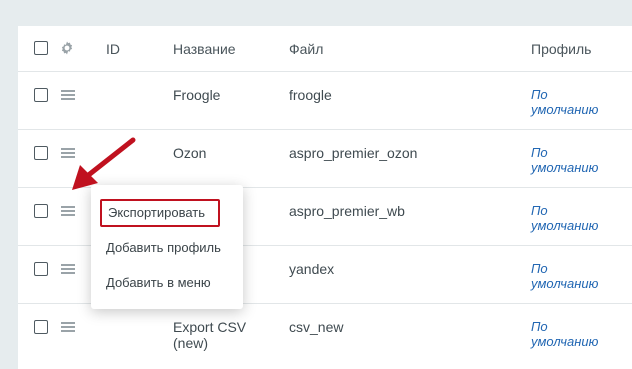 The image size is (632, 369). Describe the element at coordinates (67, 48) in the screenshot. I see `gear-icon` at that location.